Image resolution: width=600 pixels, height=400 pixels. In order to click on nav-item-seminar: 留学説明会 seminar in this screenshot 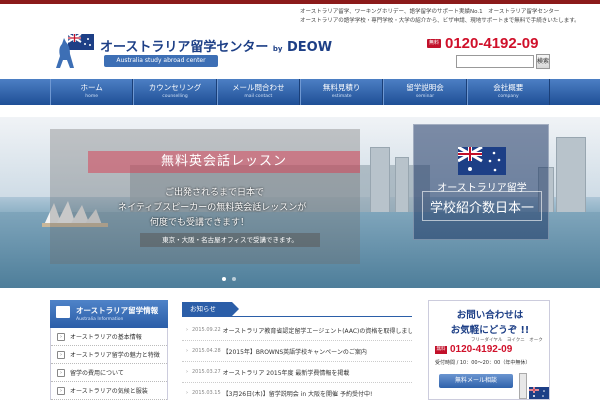, I will do `click(425, 92)`.